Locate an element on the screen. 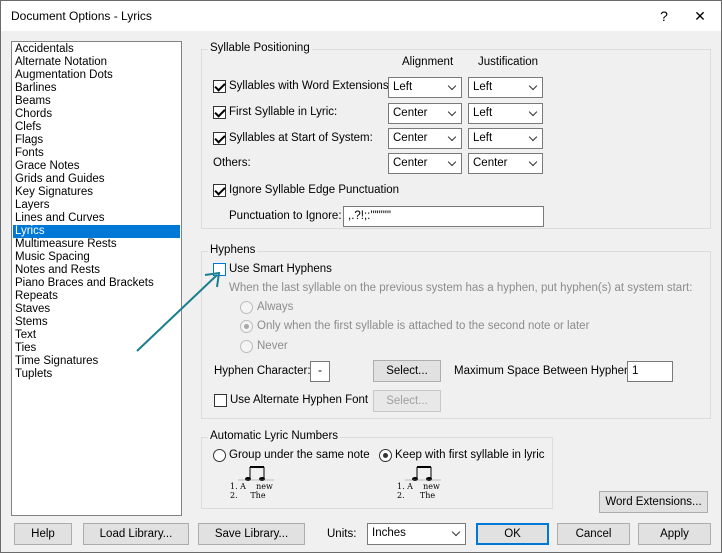 The image size is (722, 553). group-under-example-line2: 2. The is located at coordinates (248, 495).